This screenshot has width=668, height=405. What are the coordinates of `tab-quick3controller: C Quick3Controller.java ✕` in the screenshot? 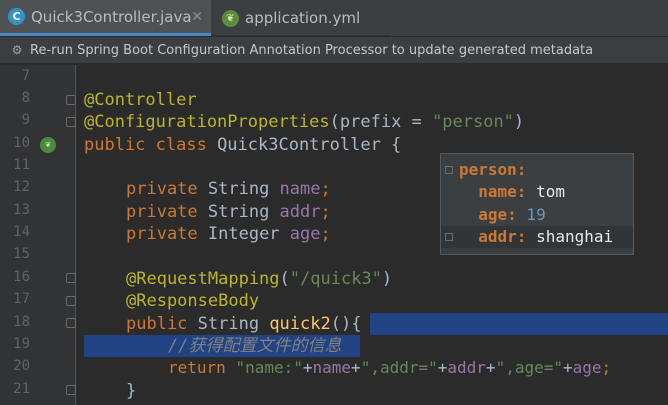 It's located at (105, 18).